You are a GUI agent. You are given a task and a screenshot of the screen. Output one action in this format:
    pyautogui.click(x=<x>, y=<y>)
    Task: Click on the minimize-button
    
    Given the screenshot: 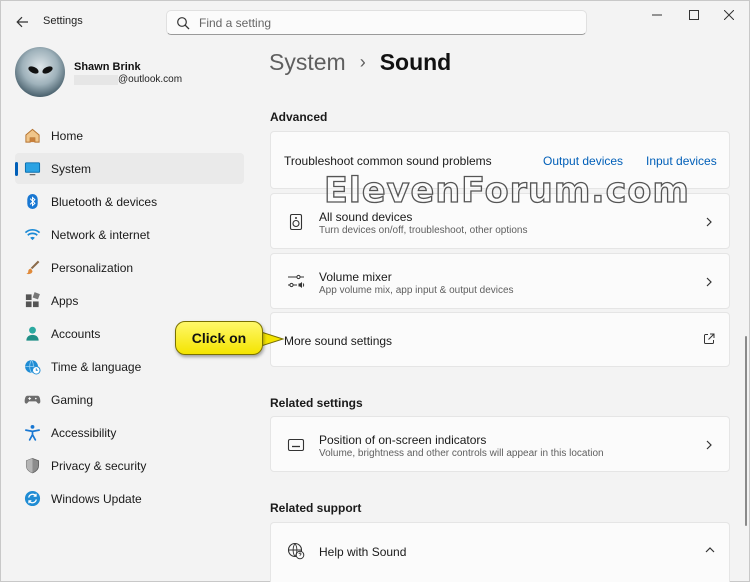 What is the action you would take?
    pyautogui.click(x=657, y=15)
    